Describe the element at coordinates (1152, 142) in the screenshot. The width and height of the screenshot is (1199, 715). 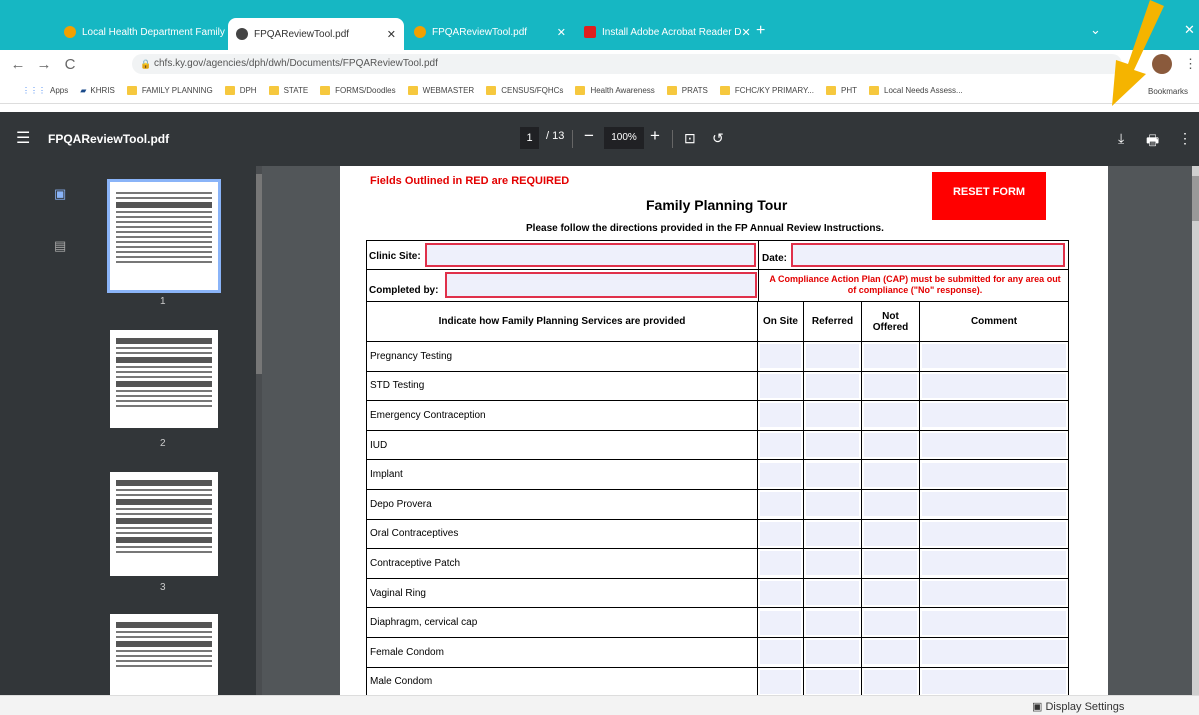
I see `print-icon: 🖶` at that location.